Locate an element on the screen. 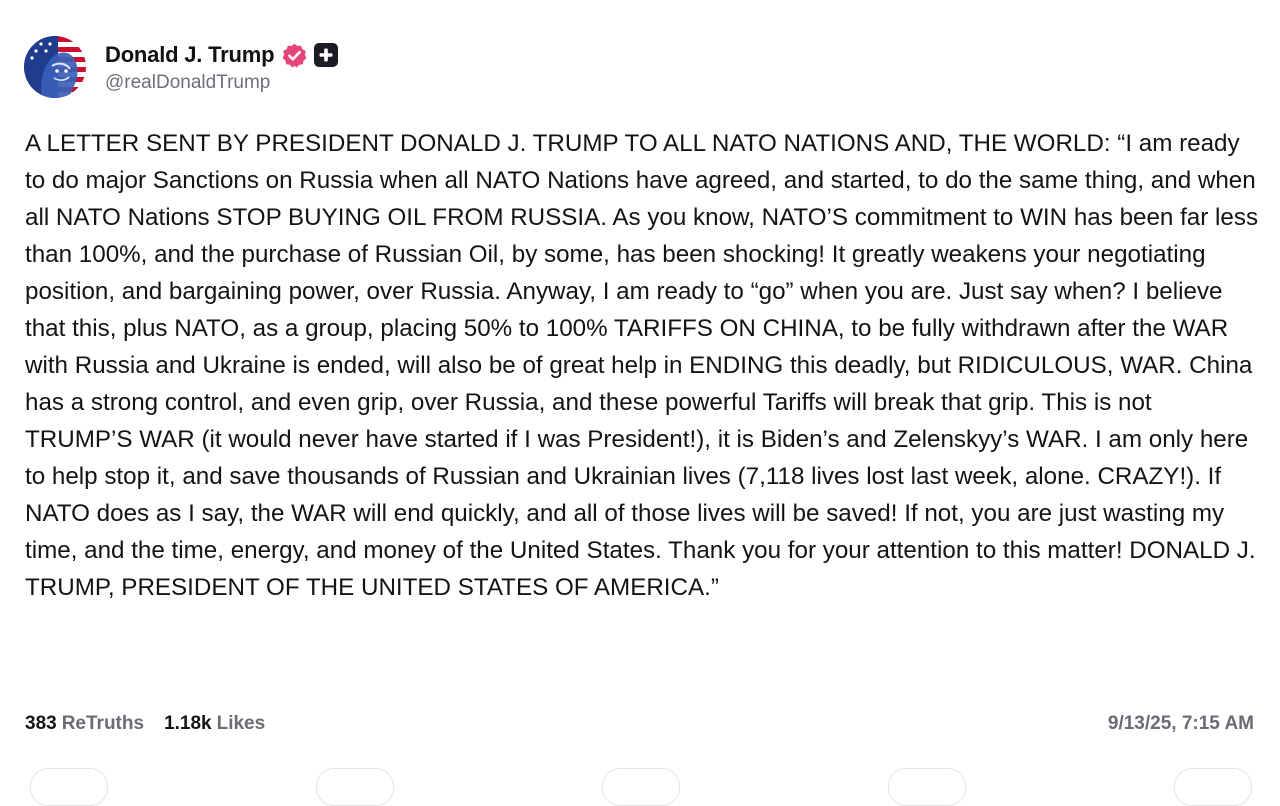  post-stats: 383 ReTruths 1.18k Likes is located at coordinates (155, 724).